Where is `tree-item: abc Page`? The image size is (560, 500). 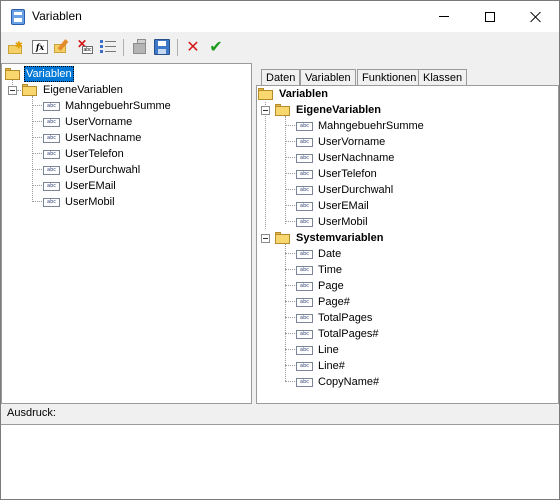 tree-item: abc Page is located at coordinates (321, 286).